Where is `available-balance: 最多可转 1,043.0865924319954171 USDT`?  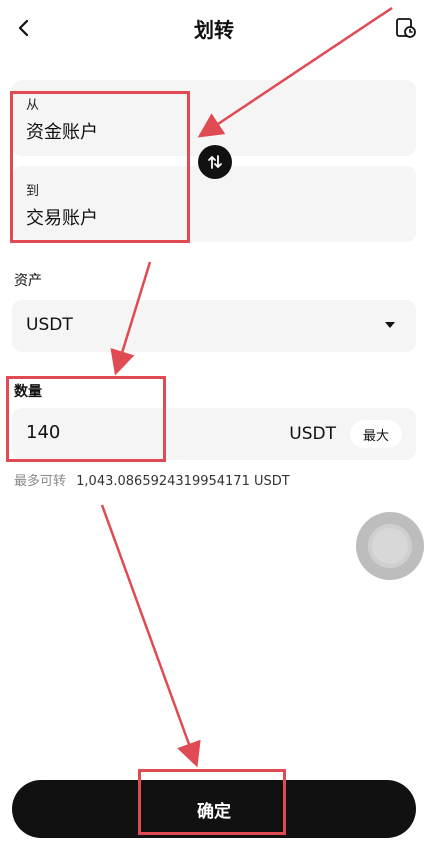 available-balance: 最多可转 1,043.0865924319954171 USDT is located at coordinates (152, 479).